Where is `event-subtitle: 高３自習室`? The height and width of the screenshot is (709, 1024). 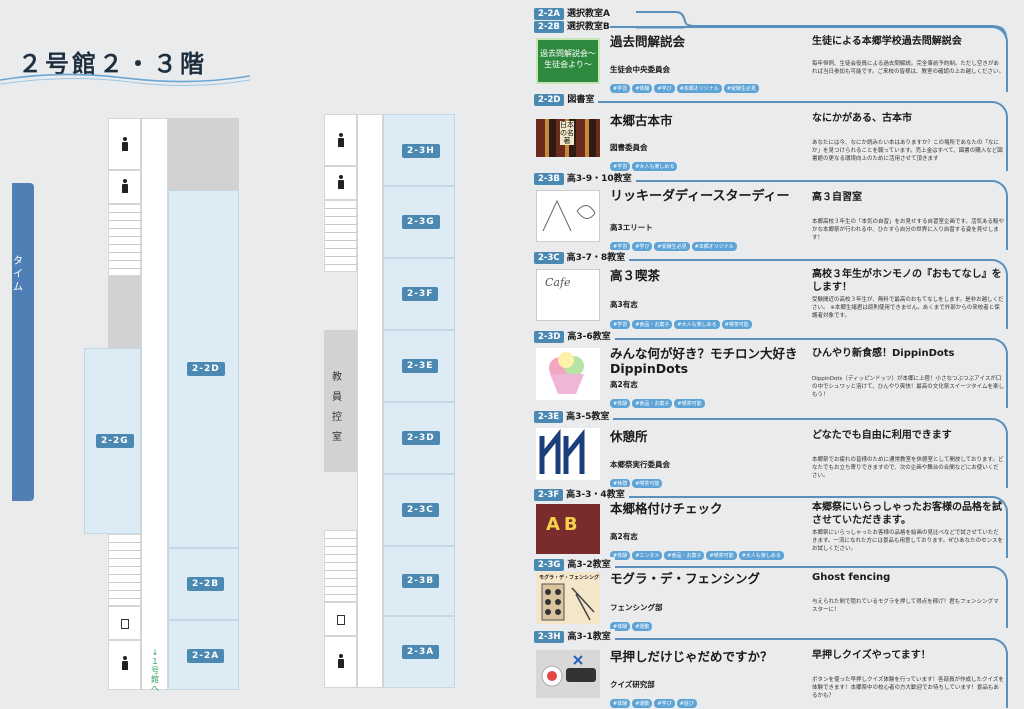
event-subtitle: 高３自習室 is located at coordinates (837, 197).